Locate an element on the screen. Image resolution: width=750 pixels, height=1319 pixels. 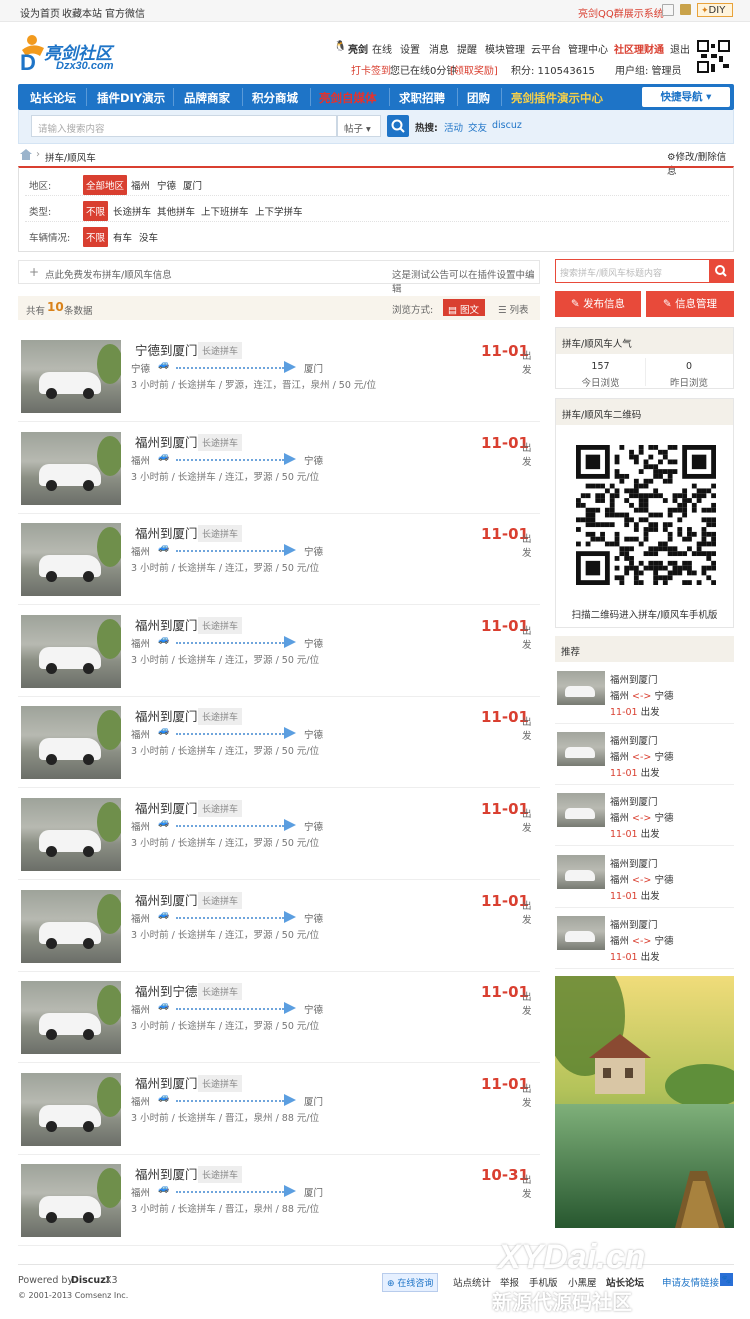
filter-type-other: 其他拼车 is located at coordinates (176, 211).